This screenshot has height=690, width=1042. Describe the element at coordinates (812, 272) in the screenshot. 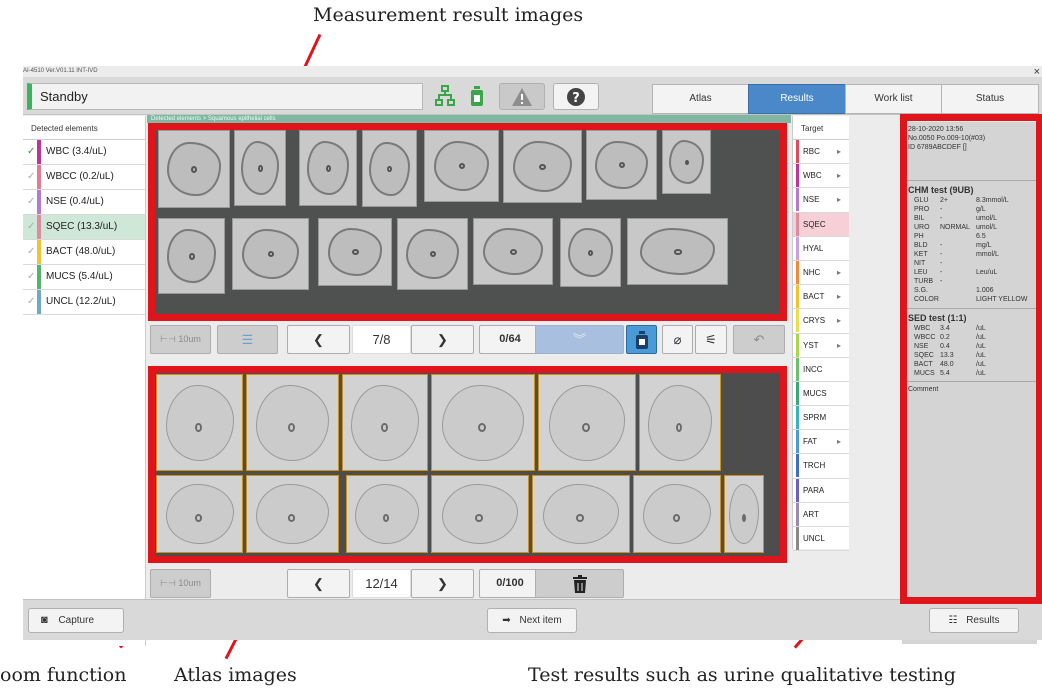

I see `target-item-label: NHC` at that location.